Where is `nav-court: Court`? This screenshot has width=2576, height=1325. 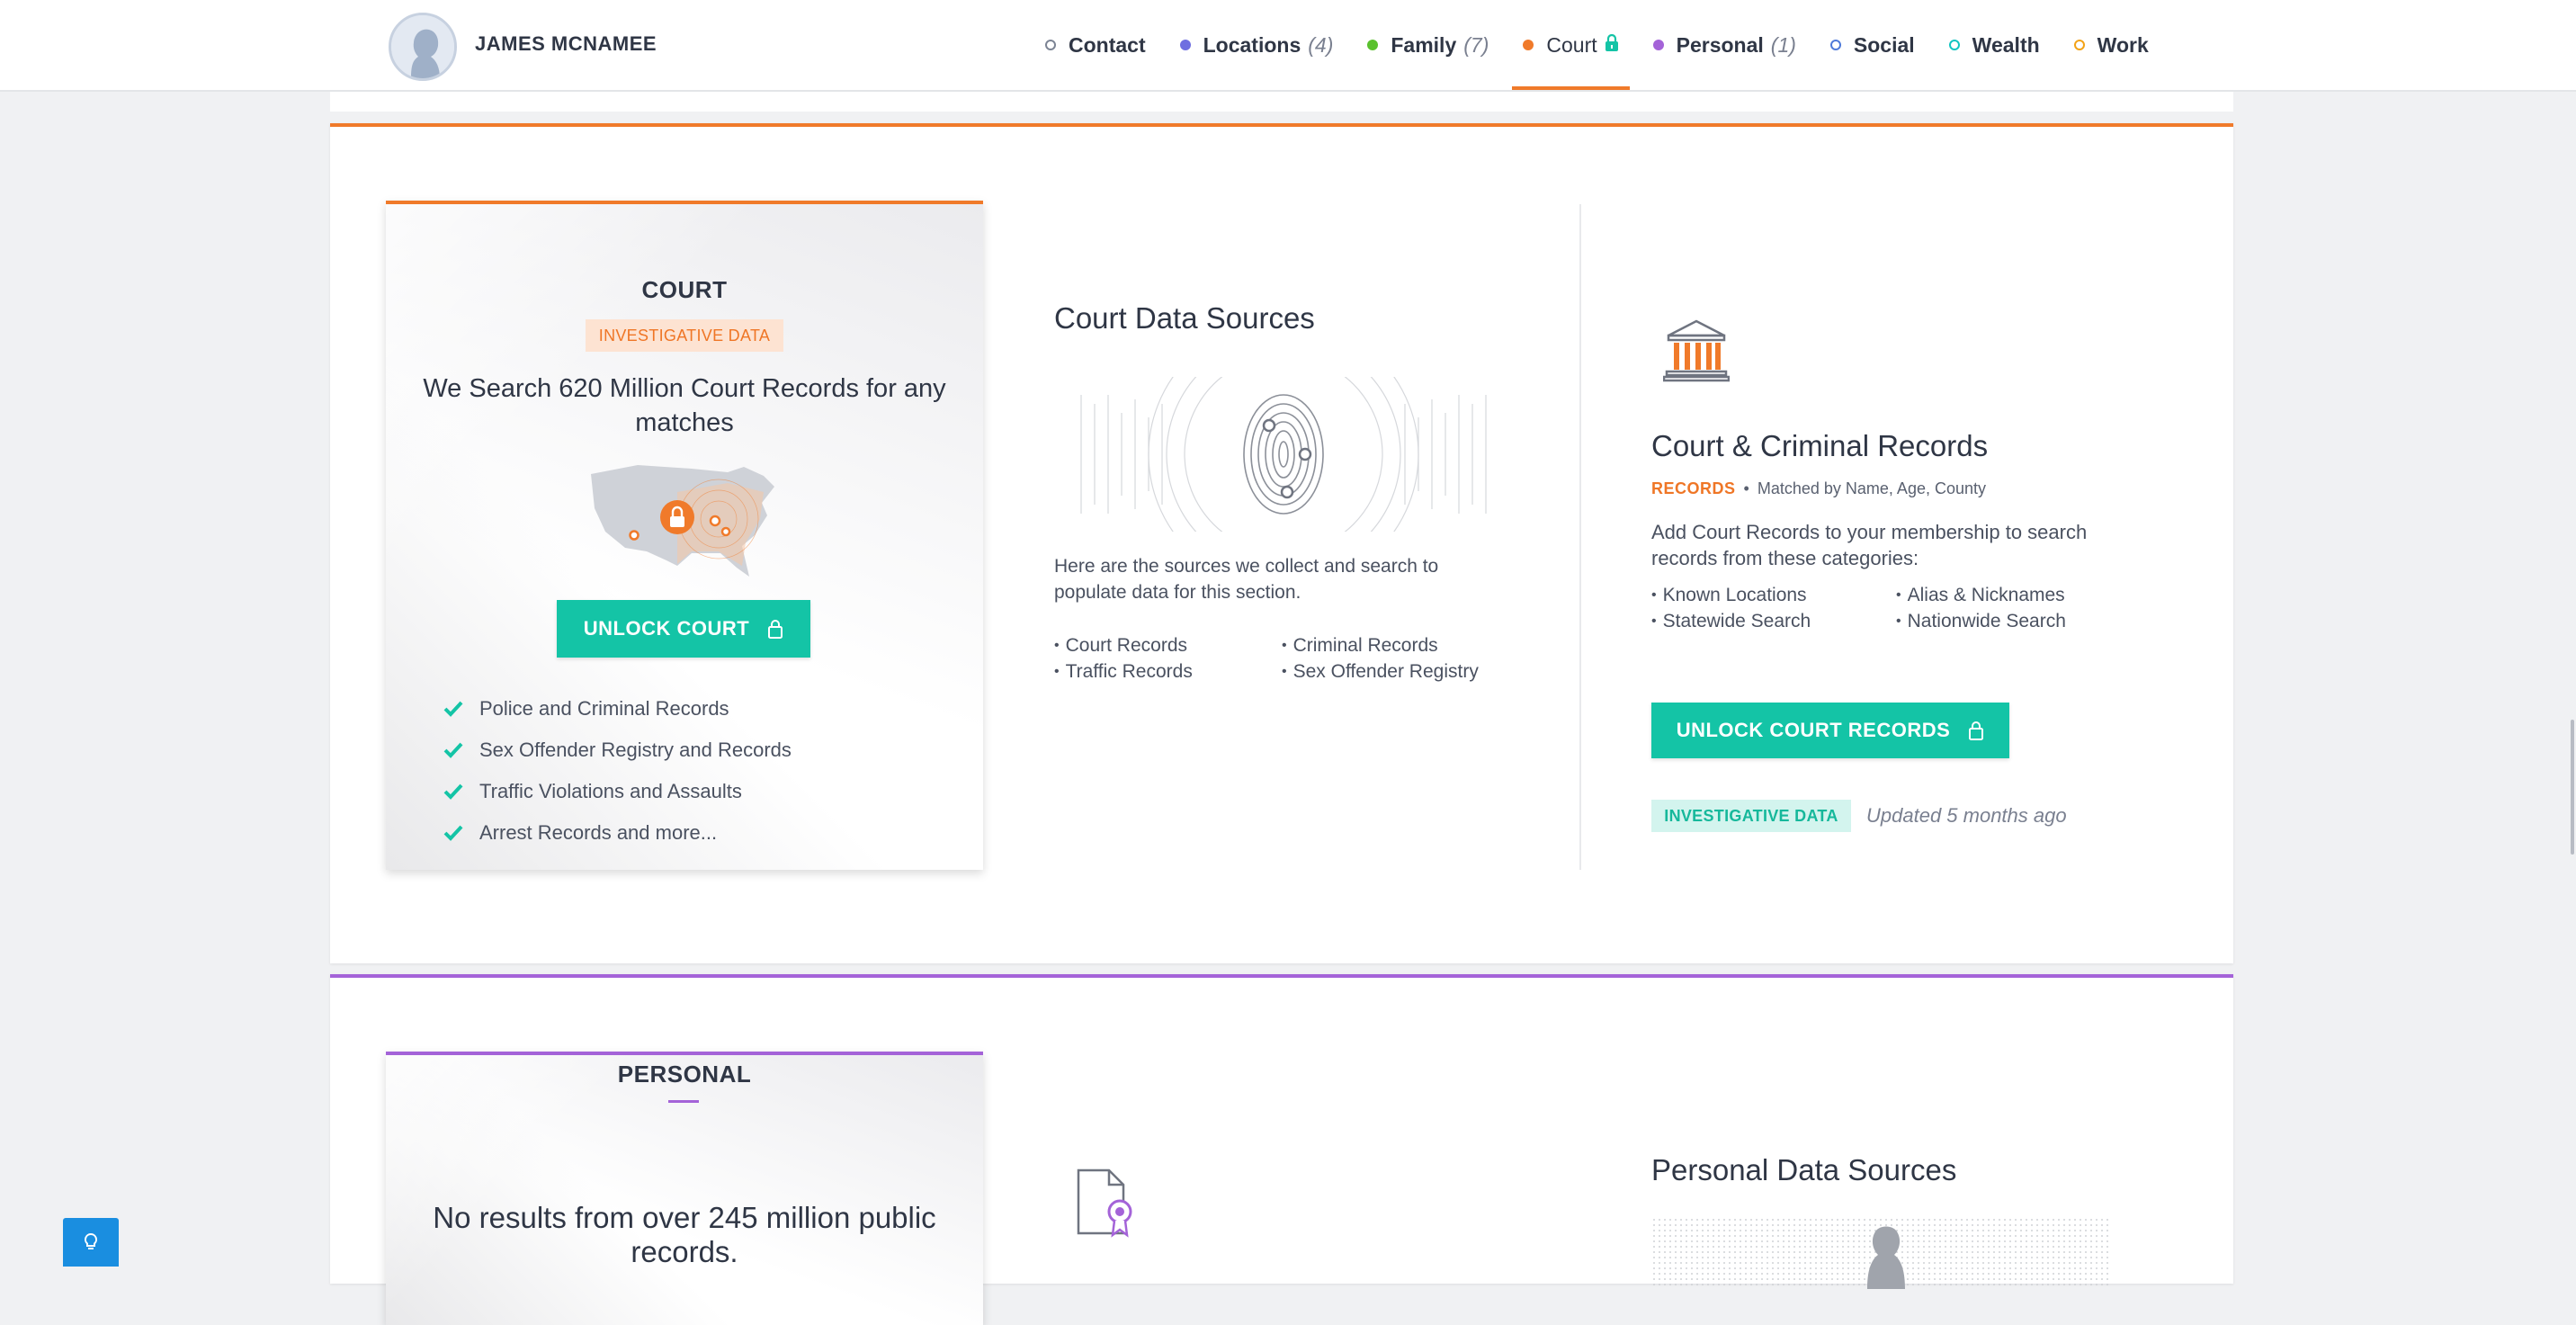
nav-court: Court is located at coordinates (1571, 45).